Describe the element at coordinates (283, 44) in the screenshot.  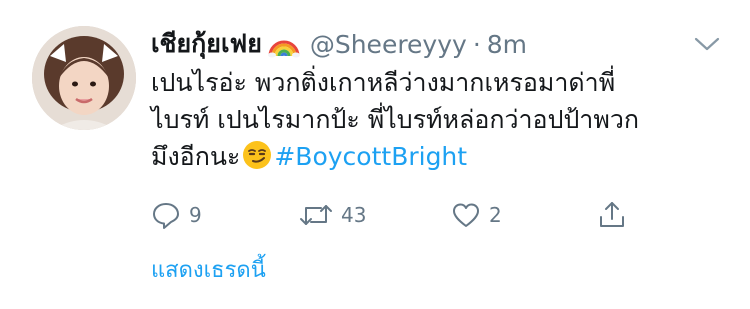
I see `rainbow-icon` at that location.